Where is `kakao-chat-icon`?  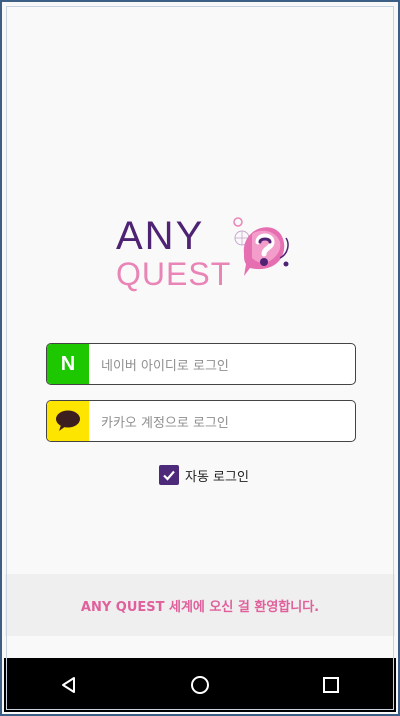
kakao-chat-icon is located at coordinates (68, 420).